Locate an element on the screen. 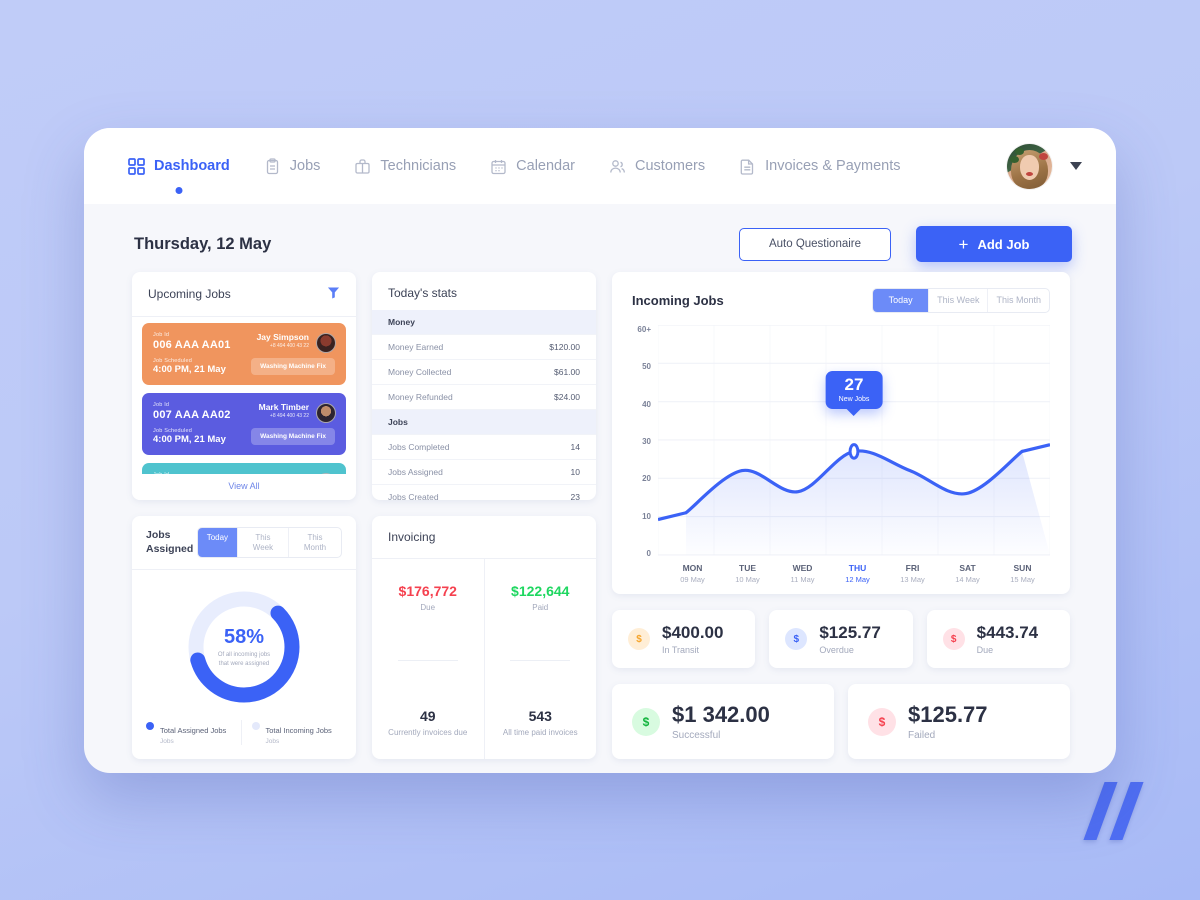 The image size is (1200, 900). job-scheduled-value: 4:00 PM, 21 May is located at coordinates (189, 439).